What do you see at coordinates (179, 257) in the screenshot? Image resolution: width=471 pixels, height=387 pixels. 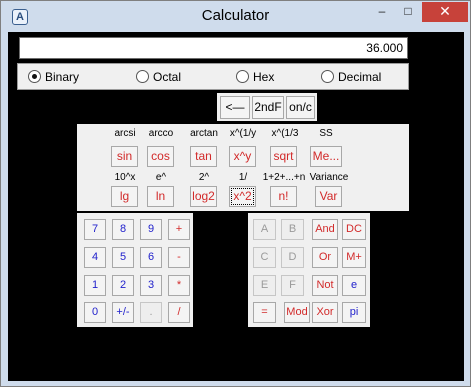 I see `key-subtract: -` at bounding box center [179, 257].